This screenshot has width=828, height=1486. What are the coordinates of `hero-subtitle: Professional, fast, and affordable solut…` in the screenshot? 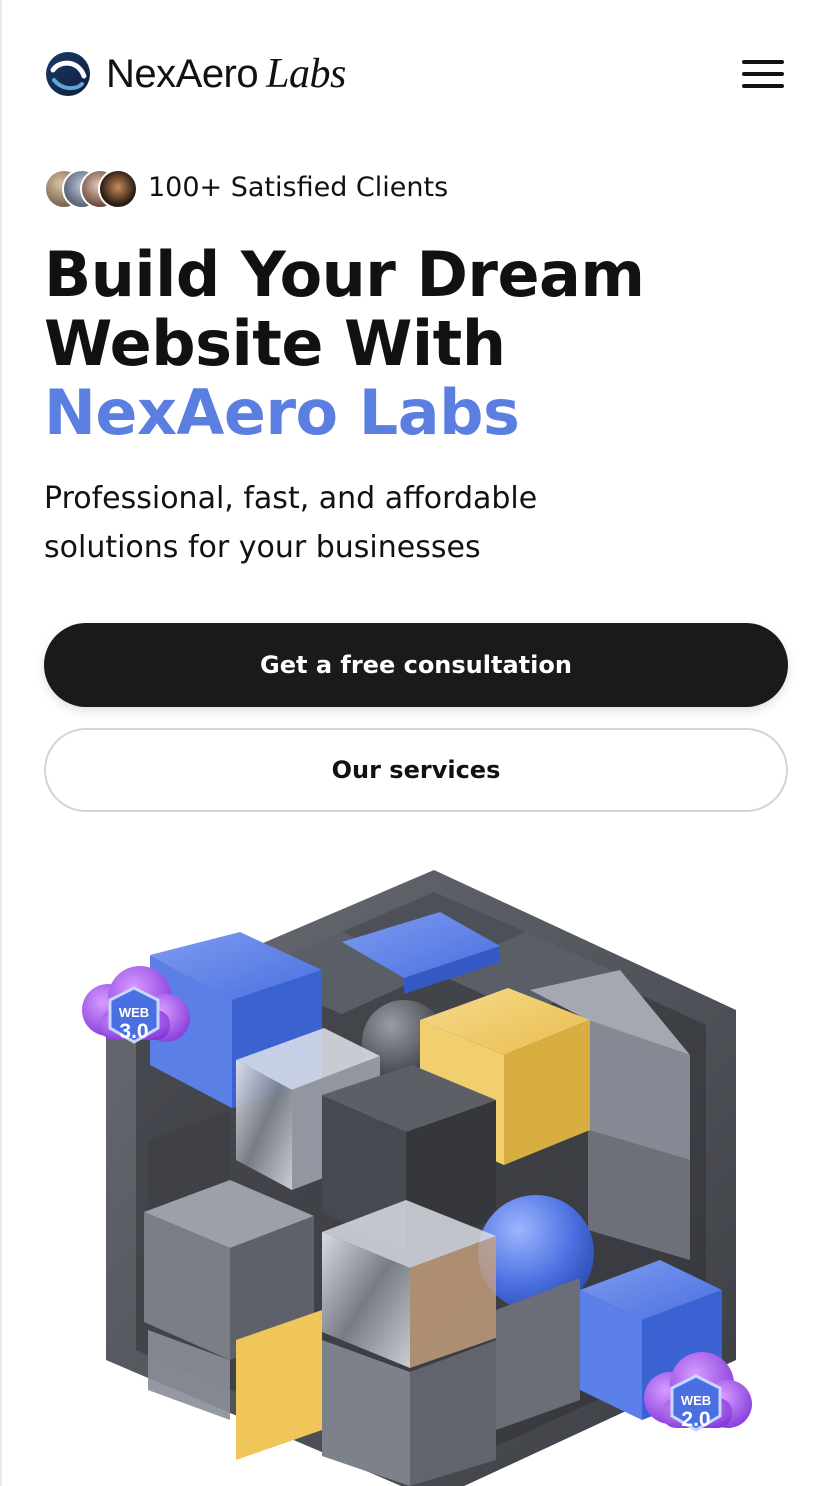 It's located at (344, 523).